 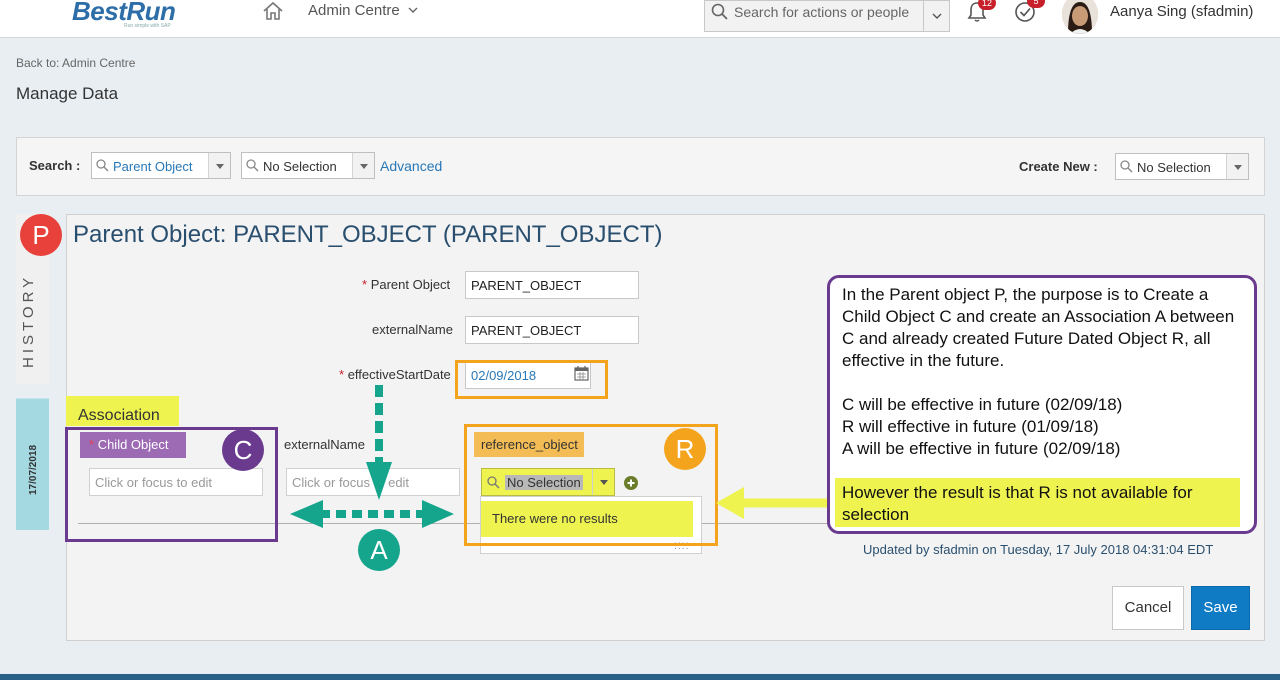 I want to click on callout-line-r: R will effective in future (01/09/18), so click(x=970, y=426).